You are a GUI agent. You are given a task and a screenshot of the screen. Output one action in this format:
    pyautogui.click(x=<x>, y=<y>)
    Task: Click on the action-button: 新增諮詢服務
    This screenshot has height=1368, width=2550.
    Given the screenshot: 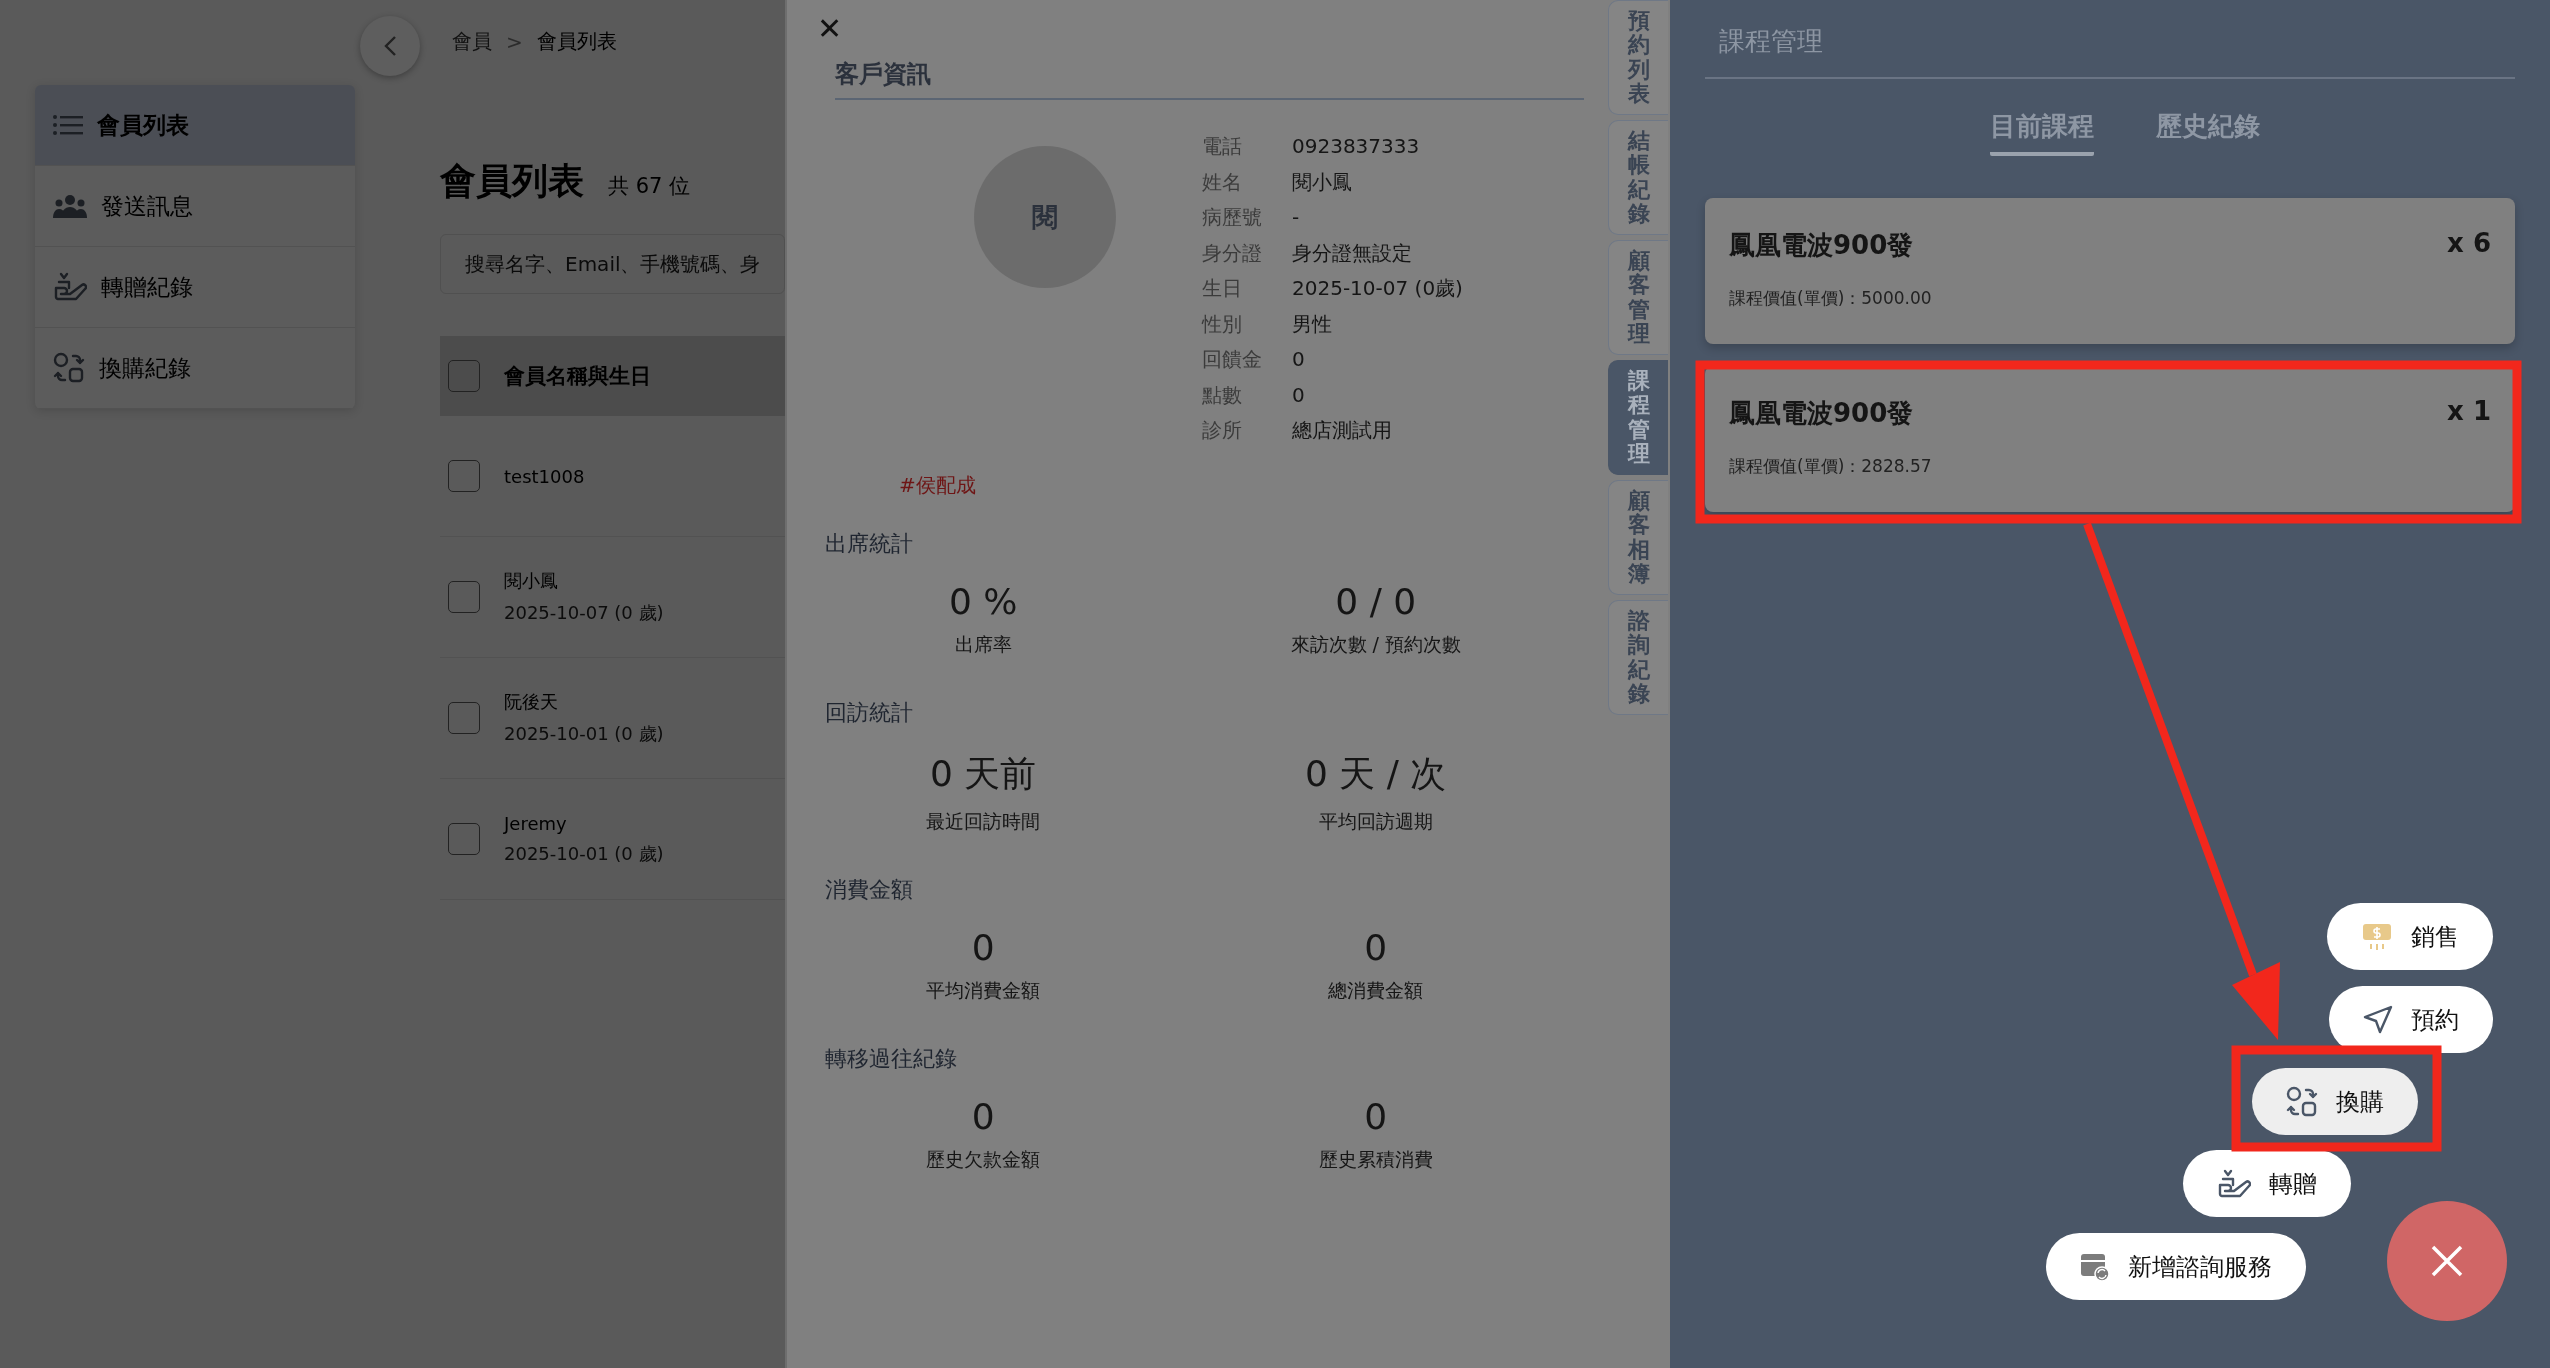 What is the action you would take?
    pyautogui.click(x=2176, y=1266)
    